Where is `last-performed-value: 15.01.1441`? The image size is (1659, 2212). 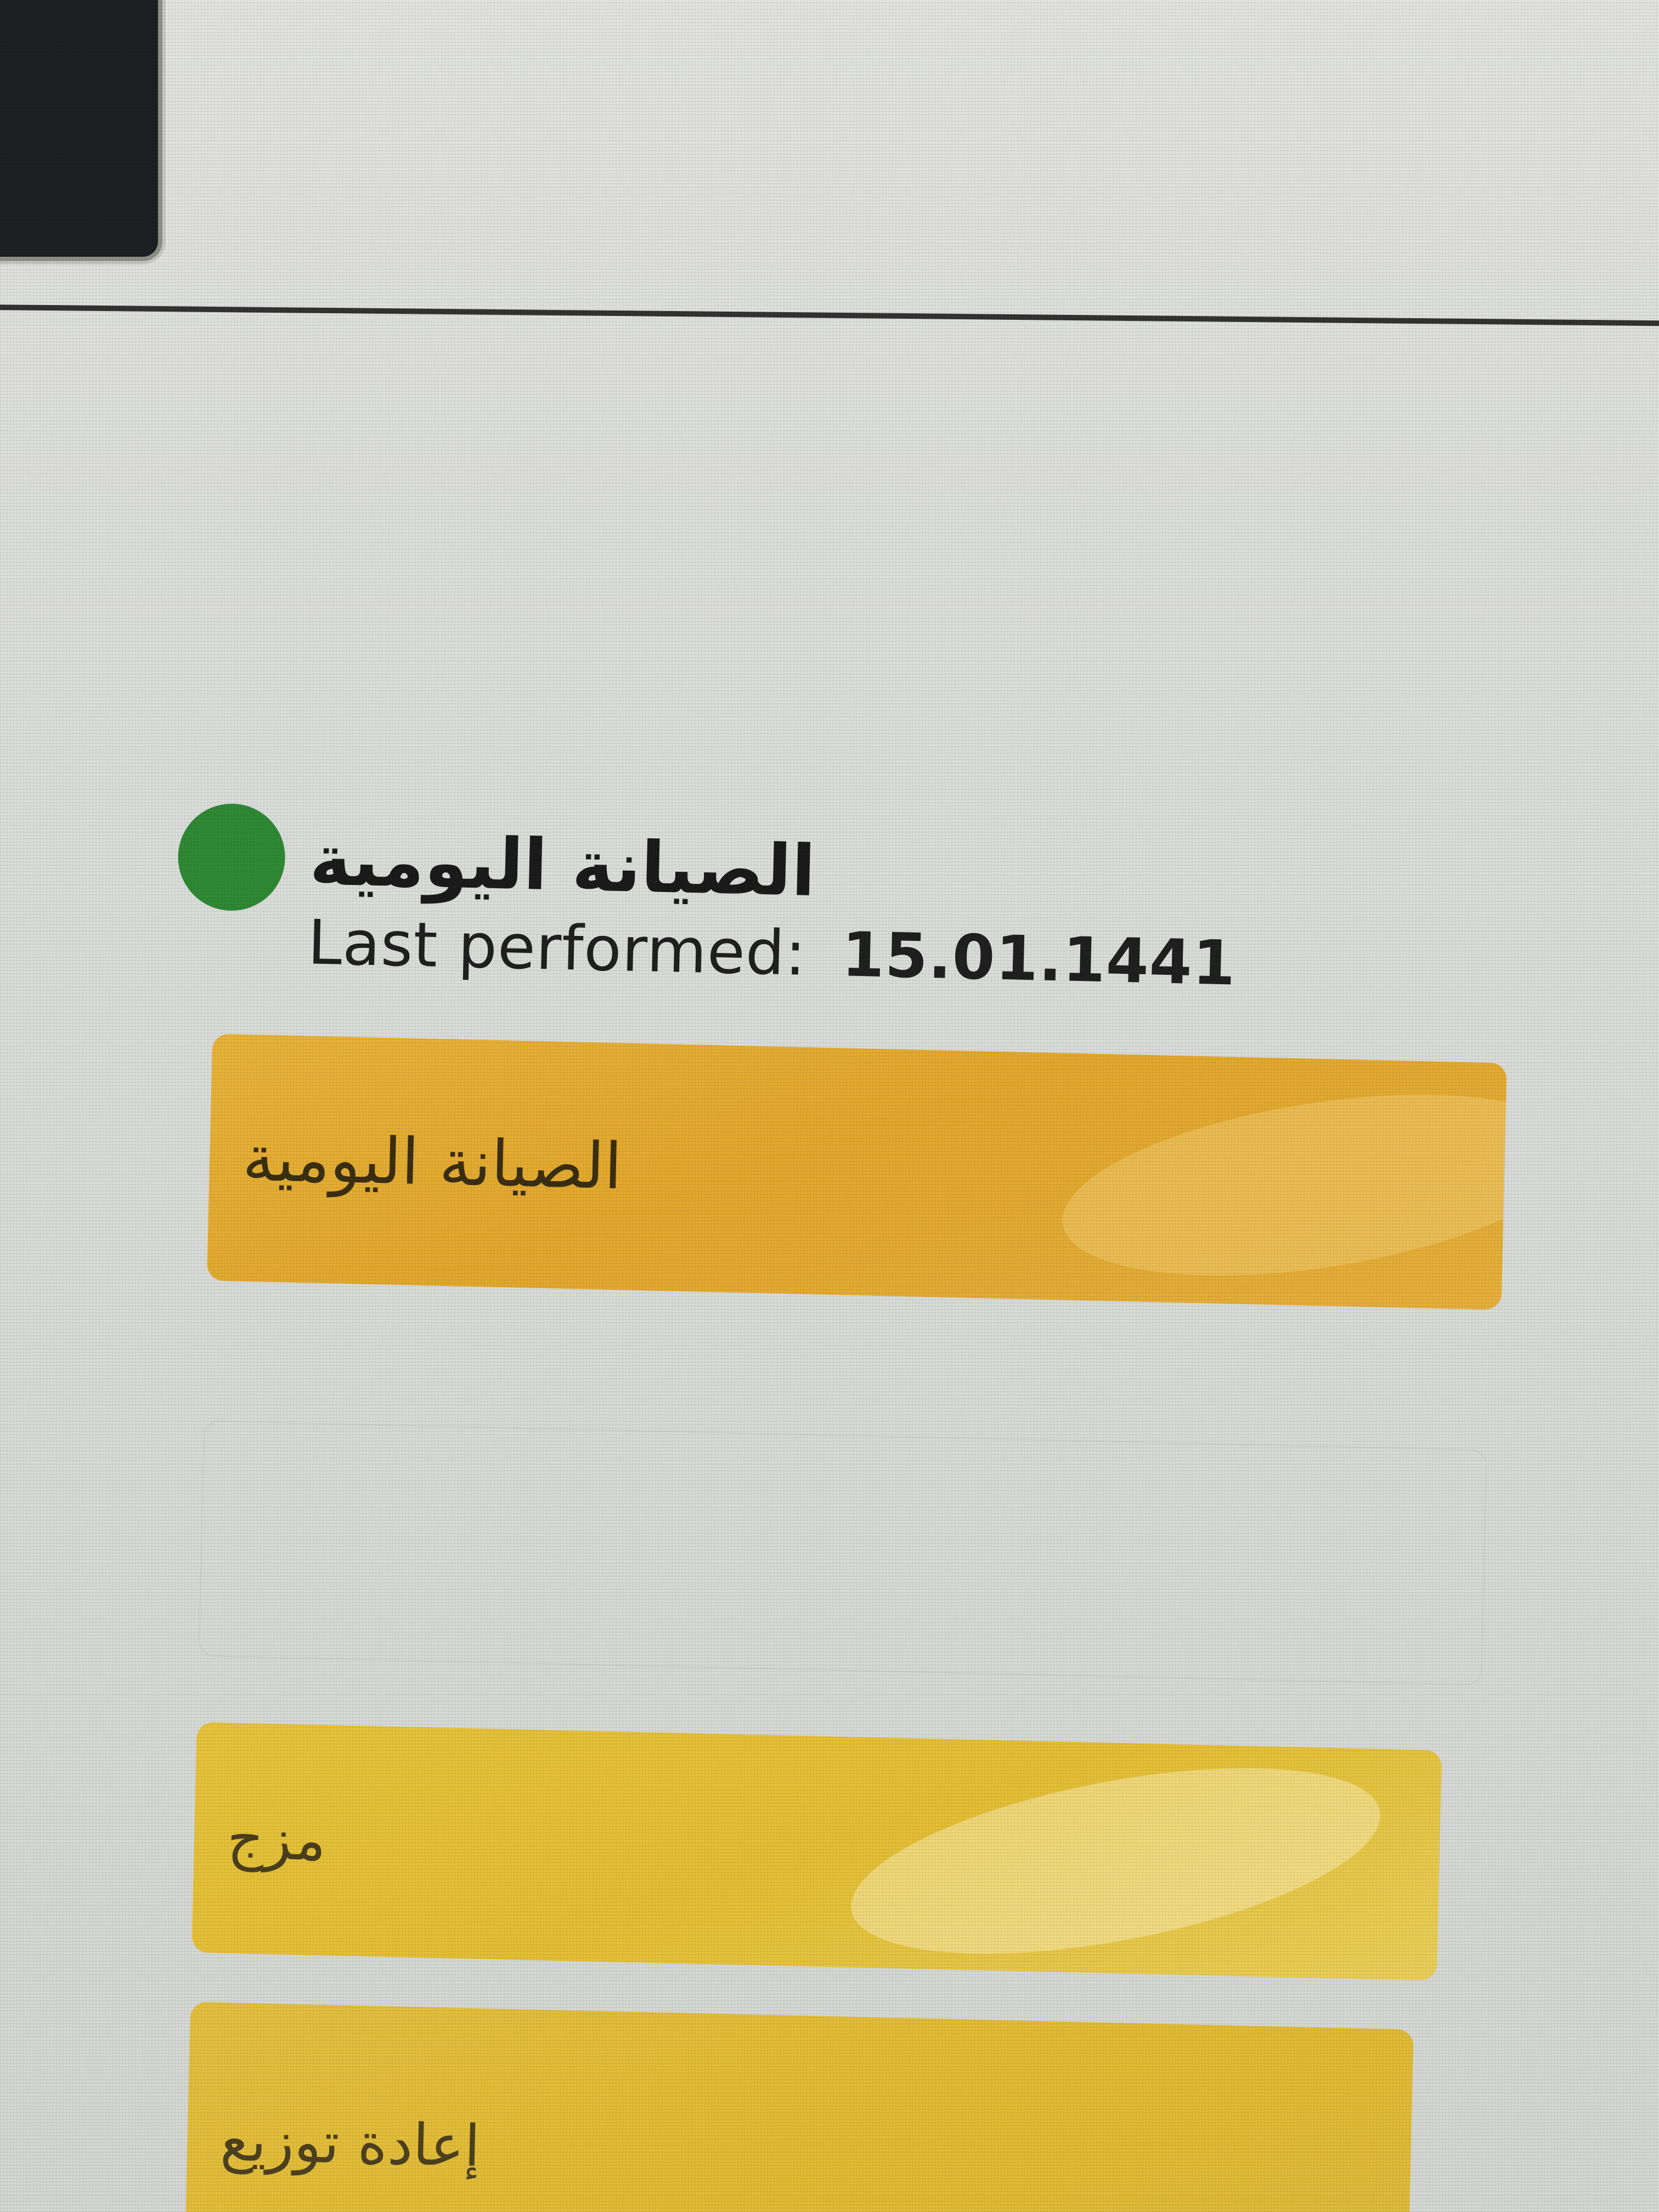
last-performed-value: 15.01.1441 is located at coordinates (1038, 959).